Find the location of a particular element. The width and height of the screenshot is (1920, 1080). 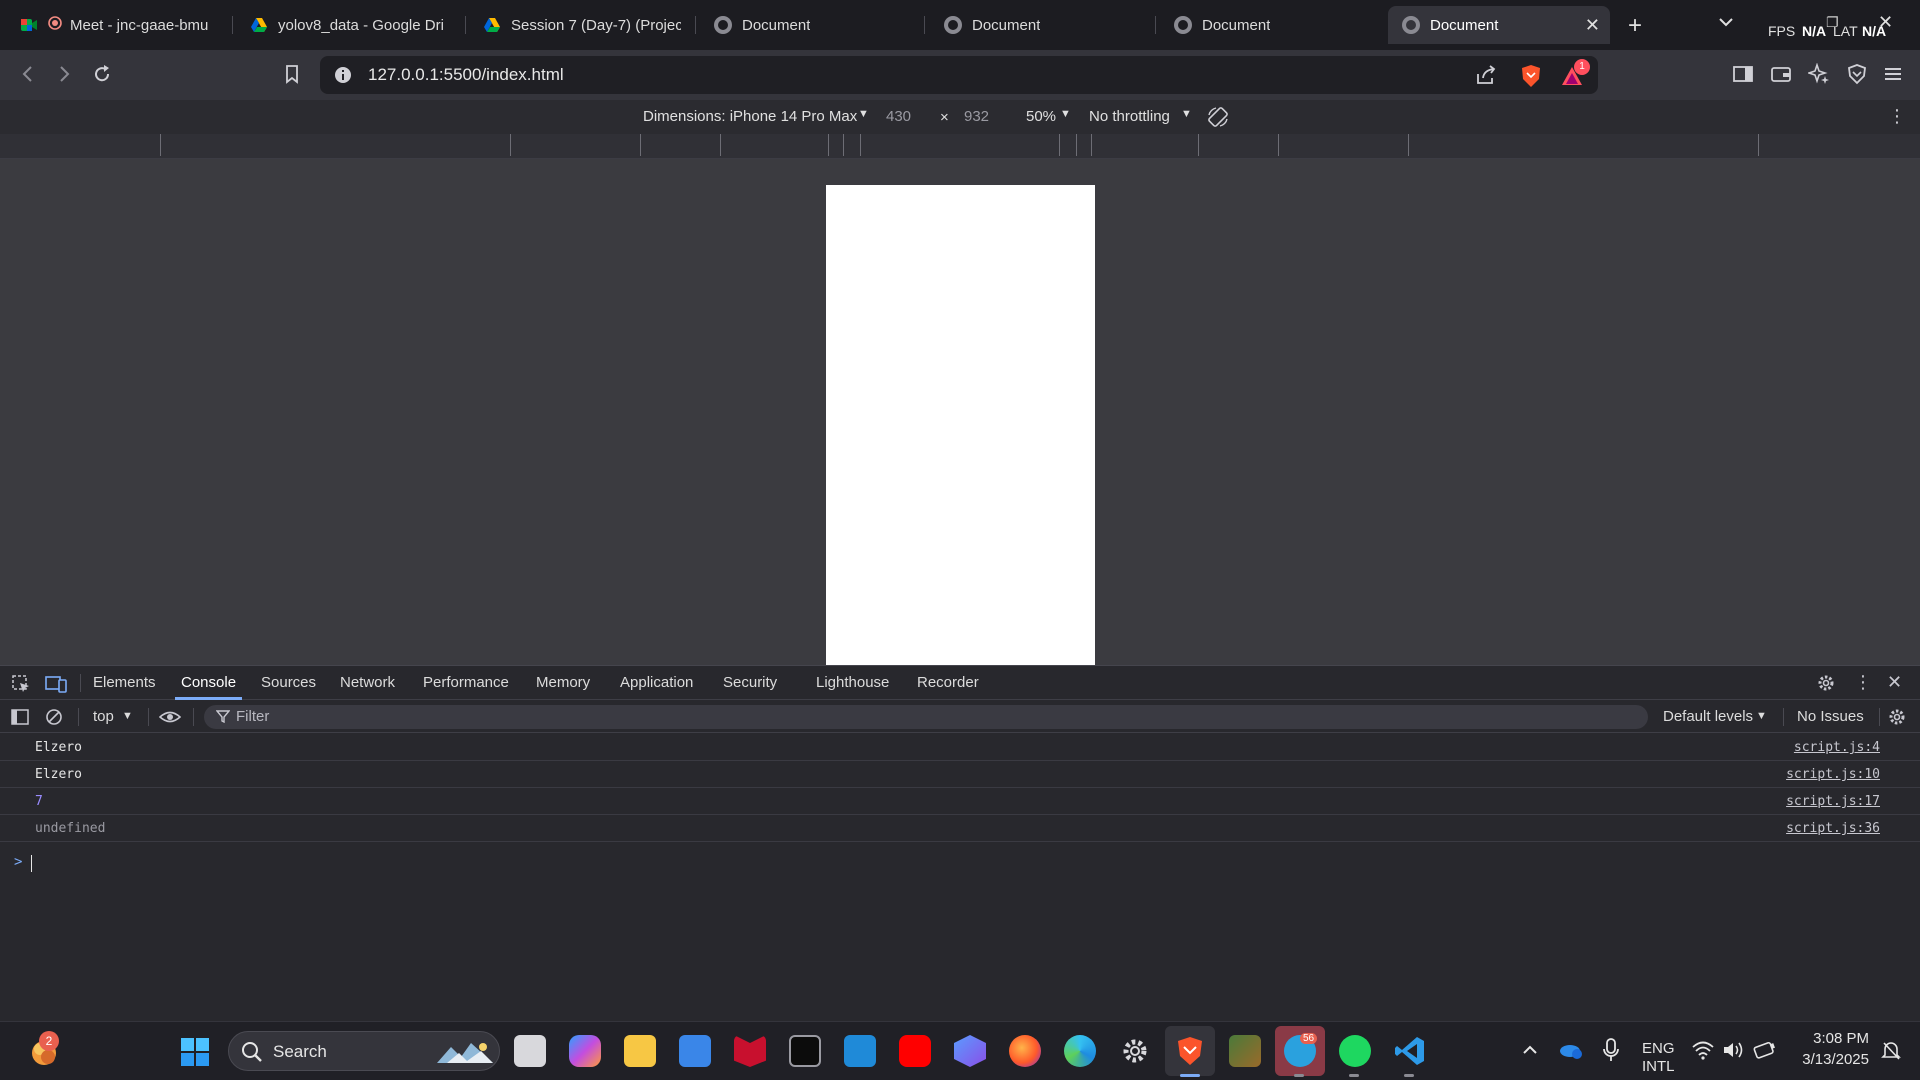

address-bar: 127.0.0.1:5500/index.html 1 is located at coordinates (959, 75).